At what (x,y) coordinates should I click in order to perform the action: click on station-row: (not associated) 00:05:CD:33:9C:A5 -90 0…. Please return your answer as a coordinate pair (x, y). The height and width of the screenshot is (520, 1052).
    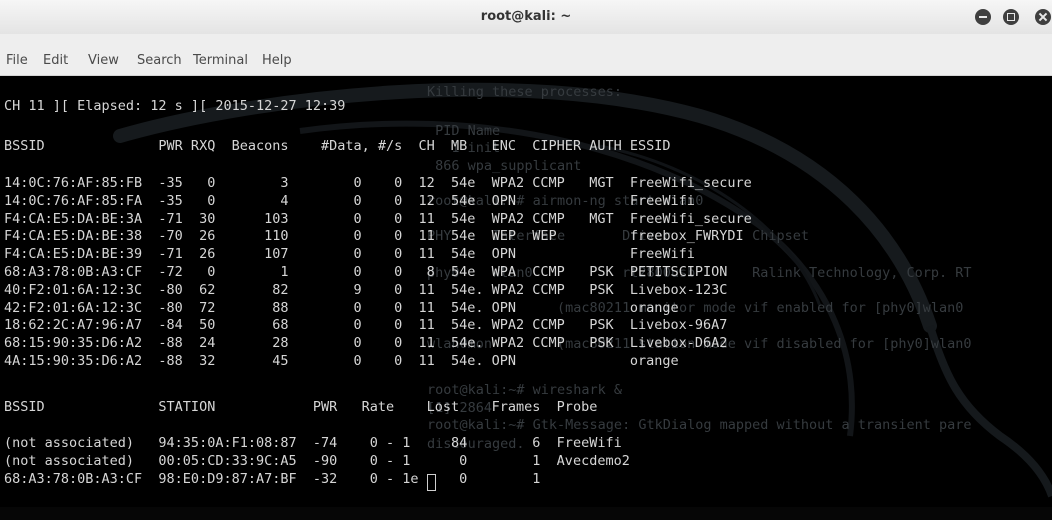
    Looking at the image, I should click on (317, 461).